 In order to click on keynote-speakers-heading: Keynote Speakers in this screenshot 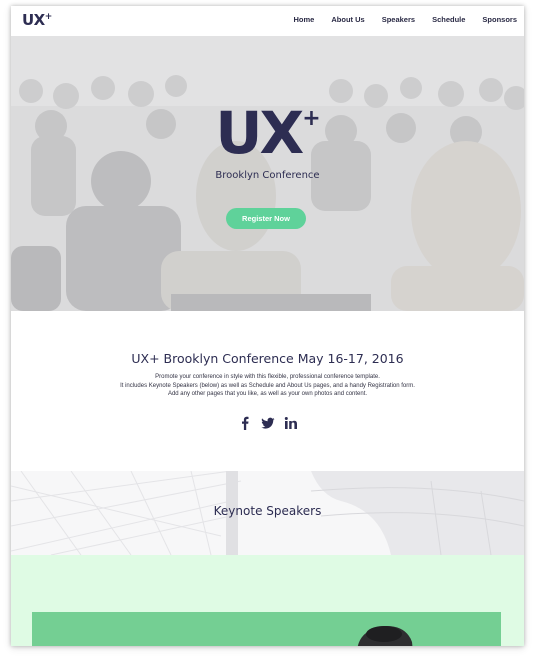, I will do `click(267, 511)`.